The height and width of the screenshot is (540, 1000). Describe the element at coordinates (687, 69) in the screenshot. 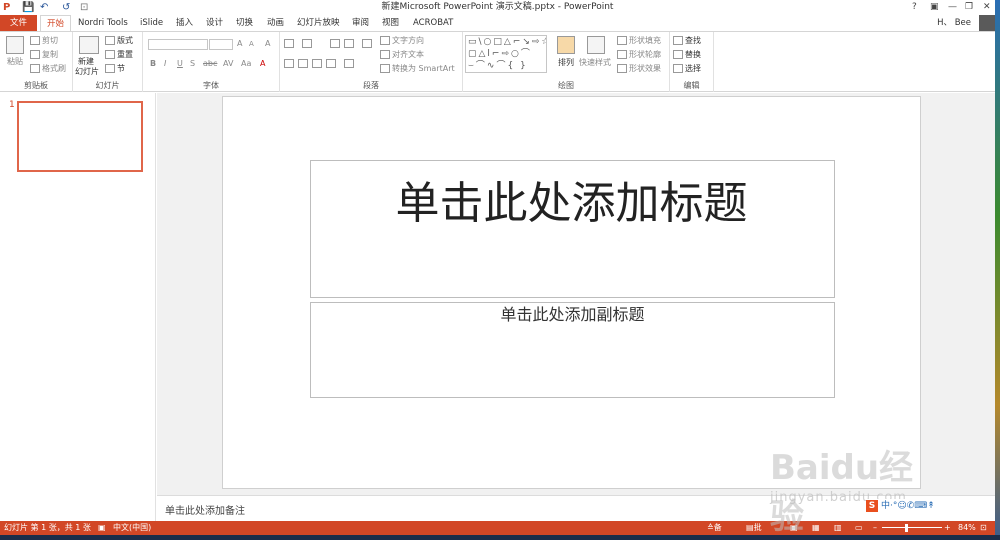

I see `select-button: 选择` at that location.